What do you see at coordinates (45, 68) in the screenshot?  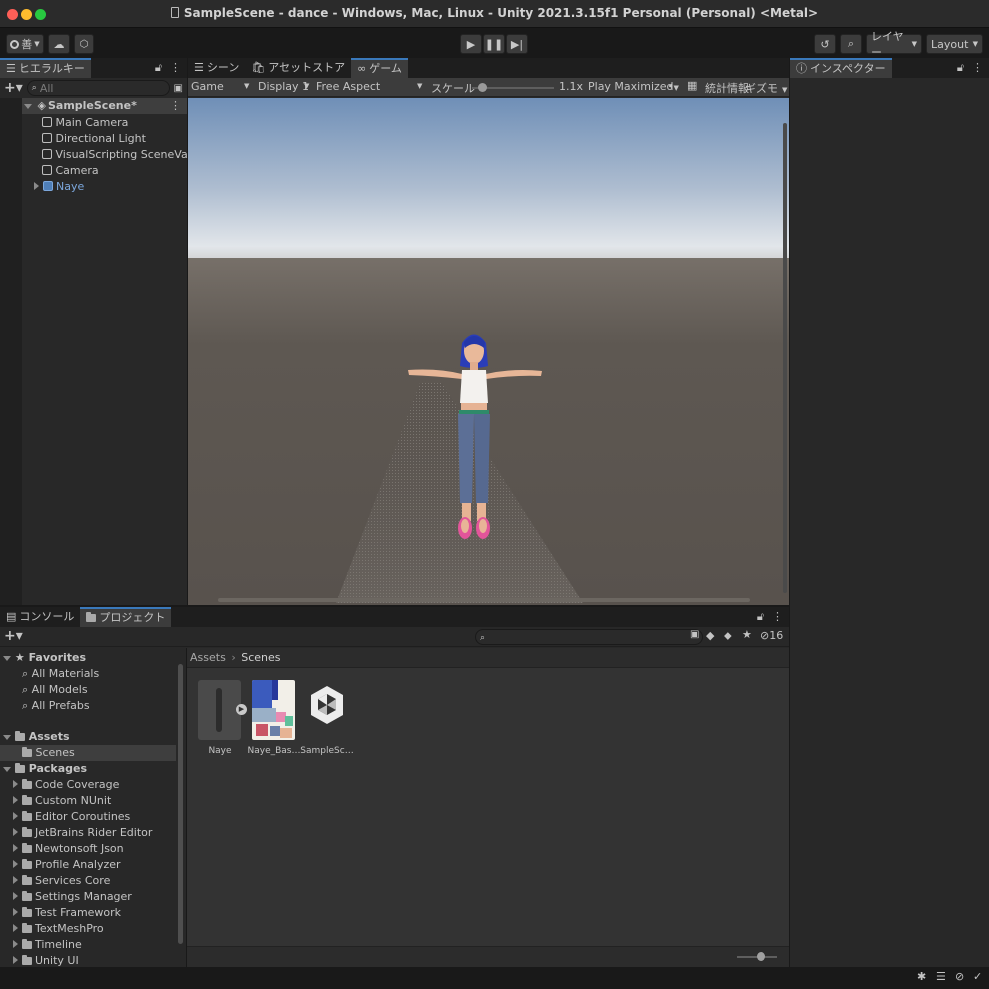 I see `tab-hierarchy: ☰ ヒエラルキー` at bounding box center [45, 68].